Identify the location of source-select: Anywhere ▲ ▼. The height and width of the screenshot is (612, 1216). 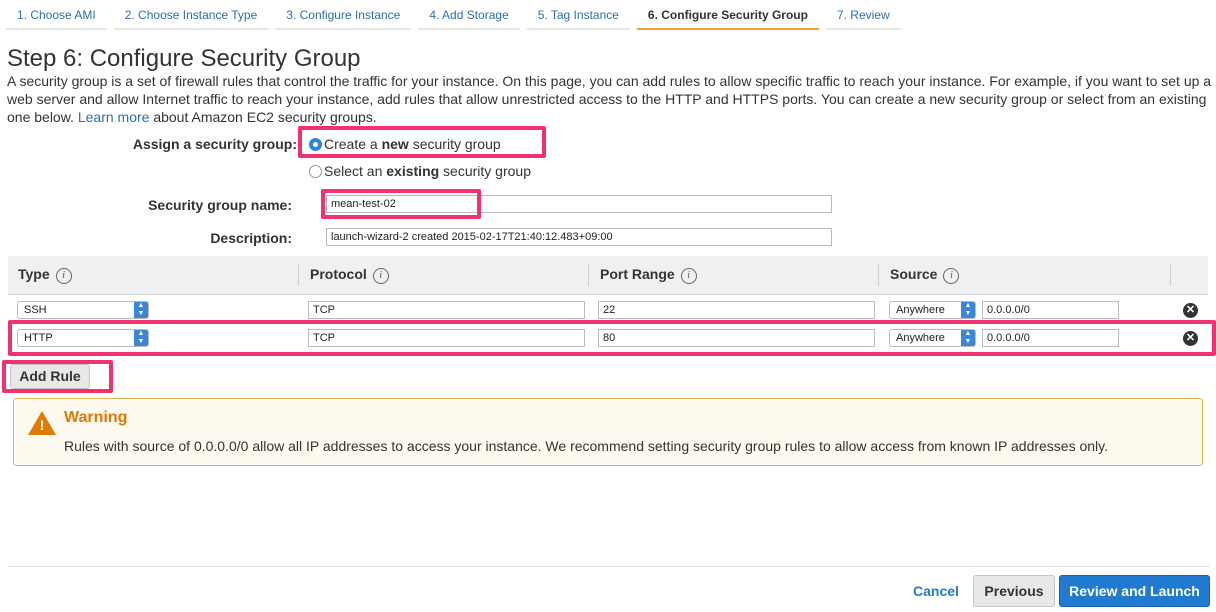
(932, 310).